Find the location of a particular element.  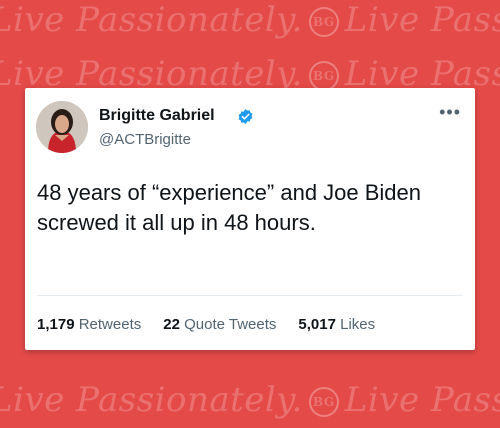

avatar is located at coordinates (62, 127).